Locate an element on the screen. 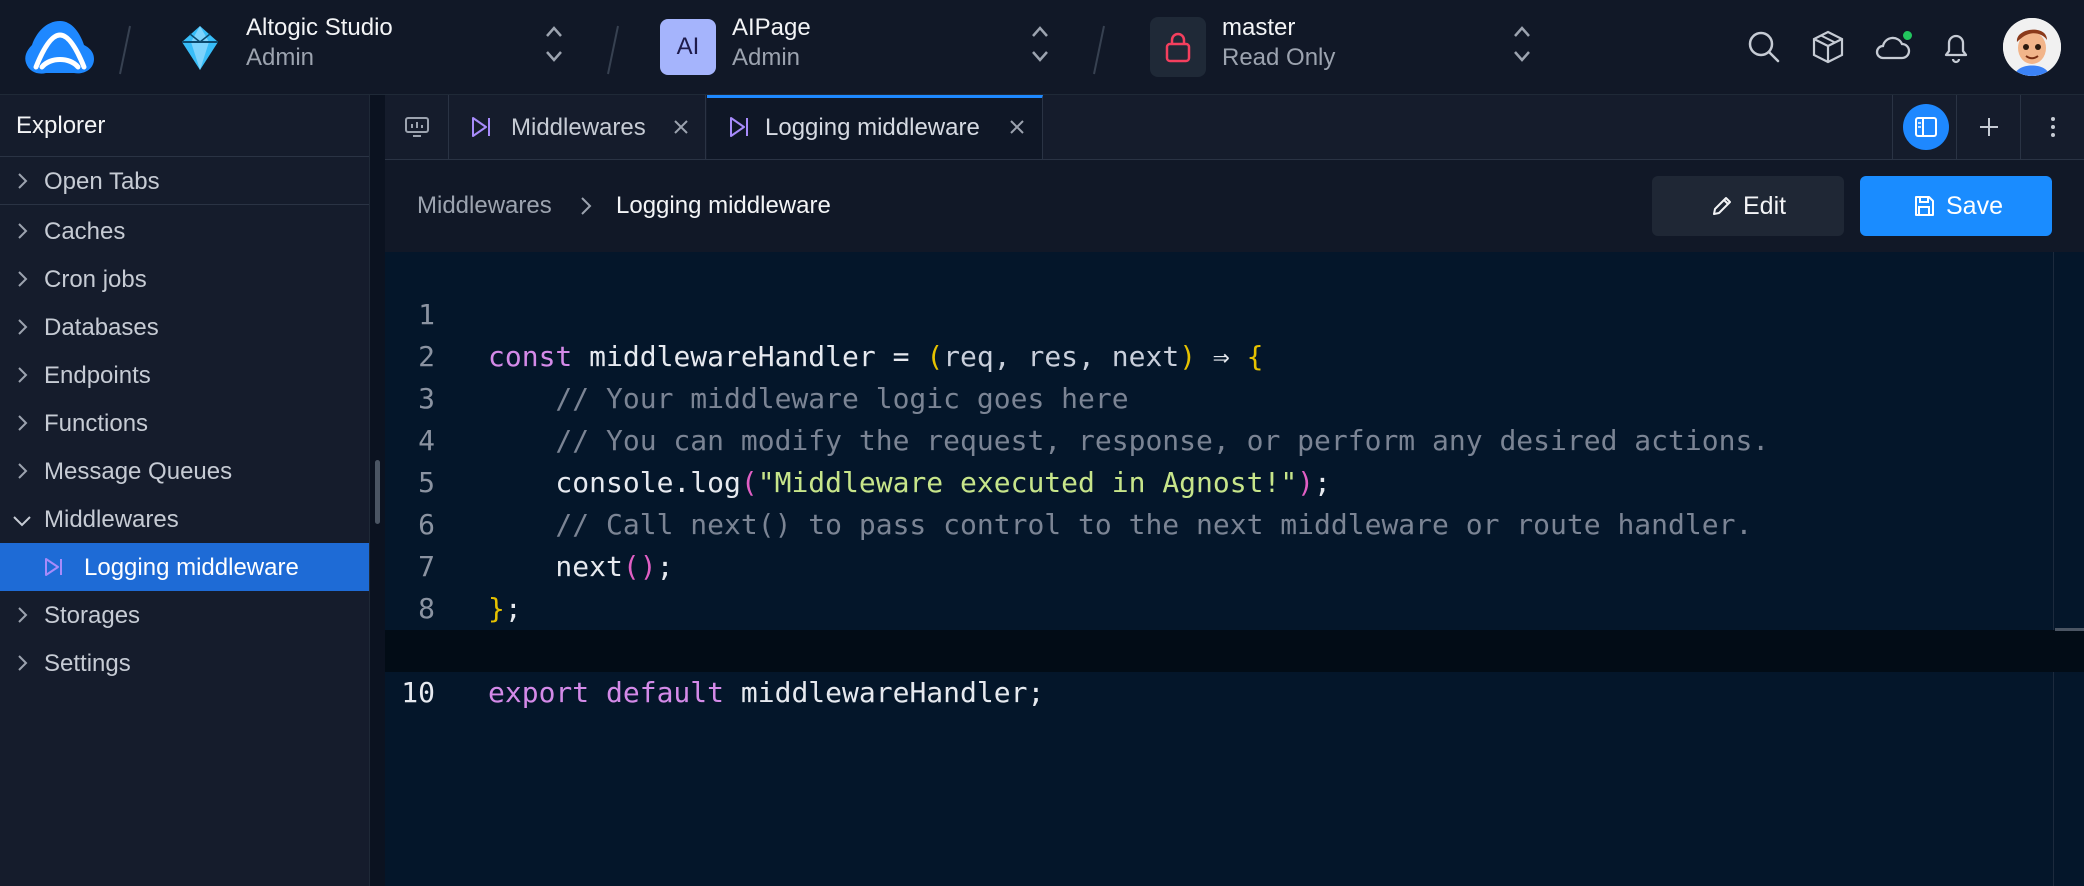 The image size is (2084, 886). save-button: Save is located at coordinates (1956, 206).